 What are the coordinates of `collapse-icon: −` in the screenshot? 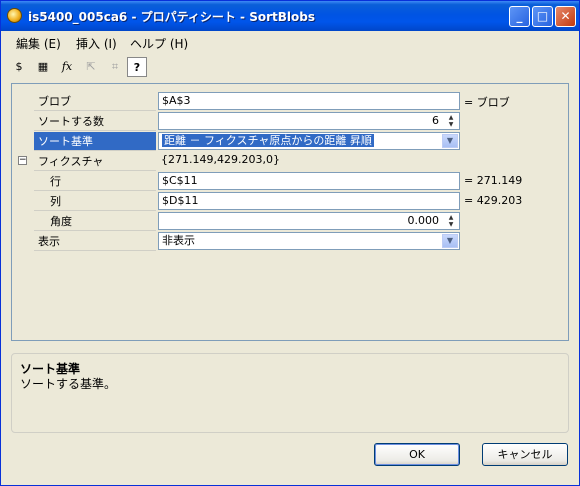 It's located at (22, 160).